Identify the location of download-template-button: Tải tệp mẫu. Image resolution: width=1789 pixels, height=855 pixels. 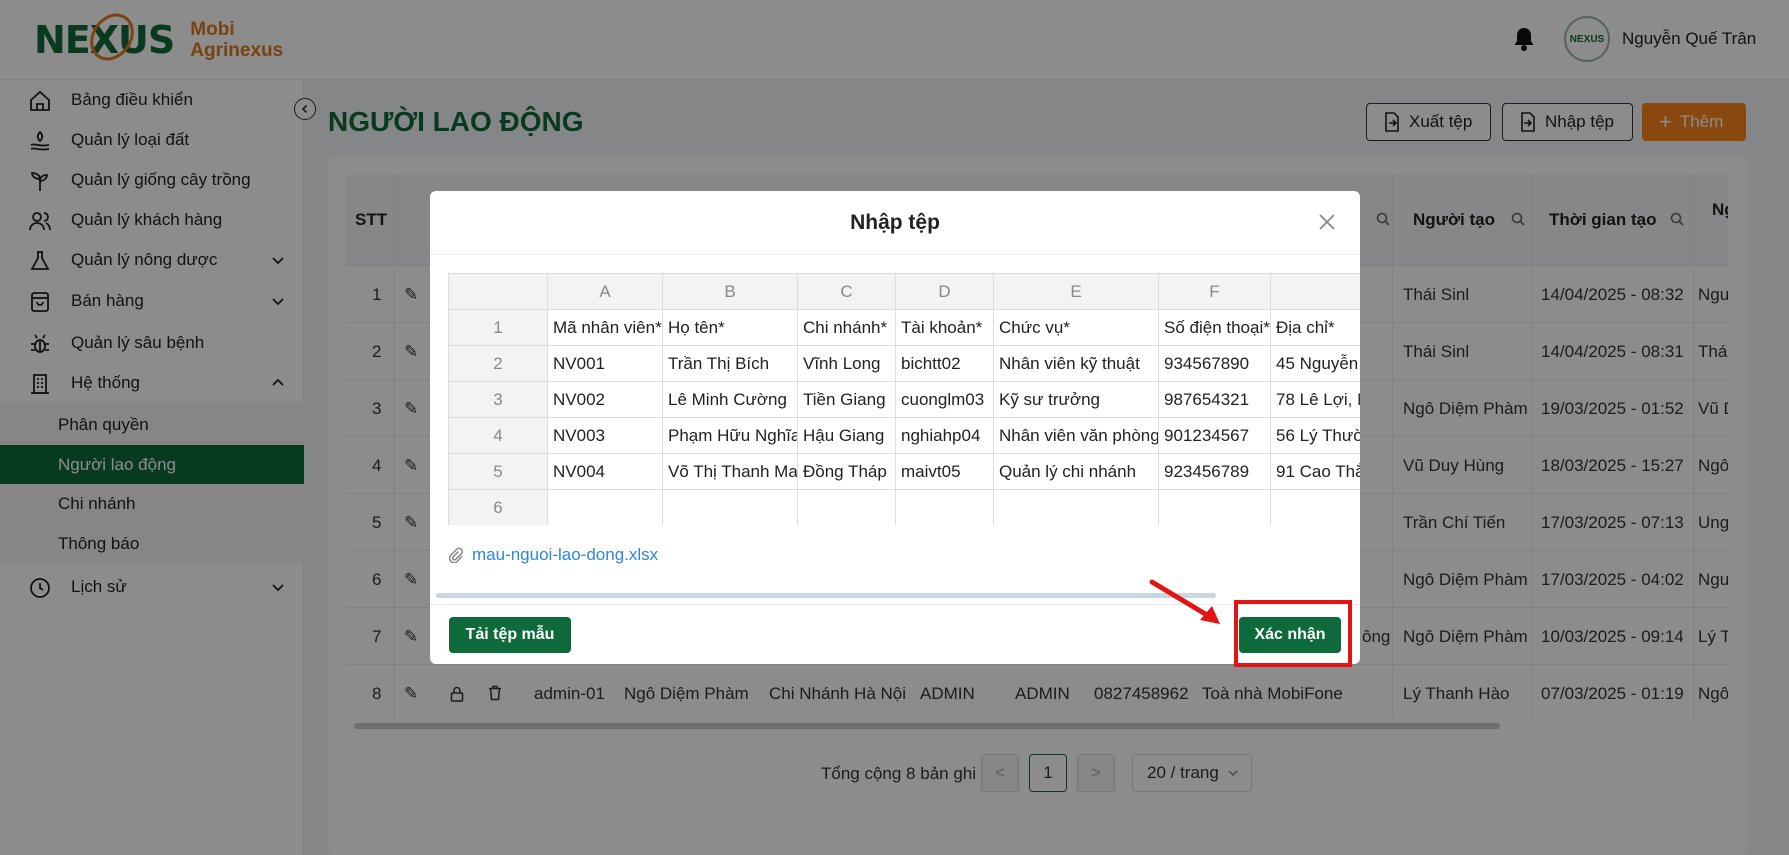
(510, 635).